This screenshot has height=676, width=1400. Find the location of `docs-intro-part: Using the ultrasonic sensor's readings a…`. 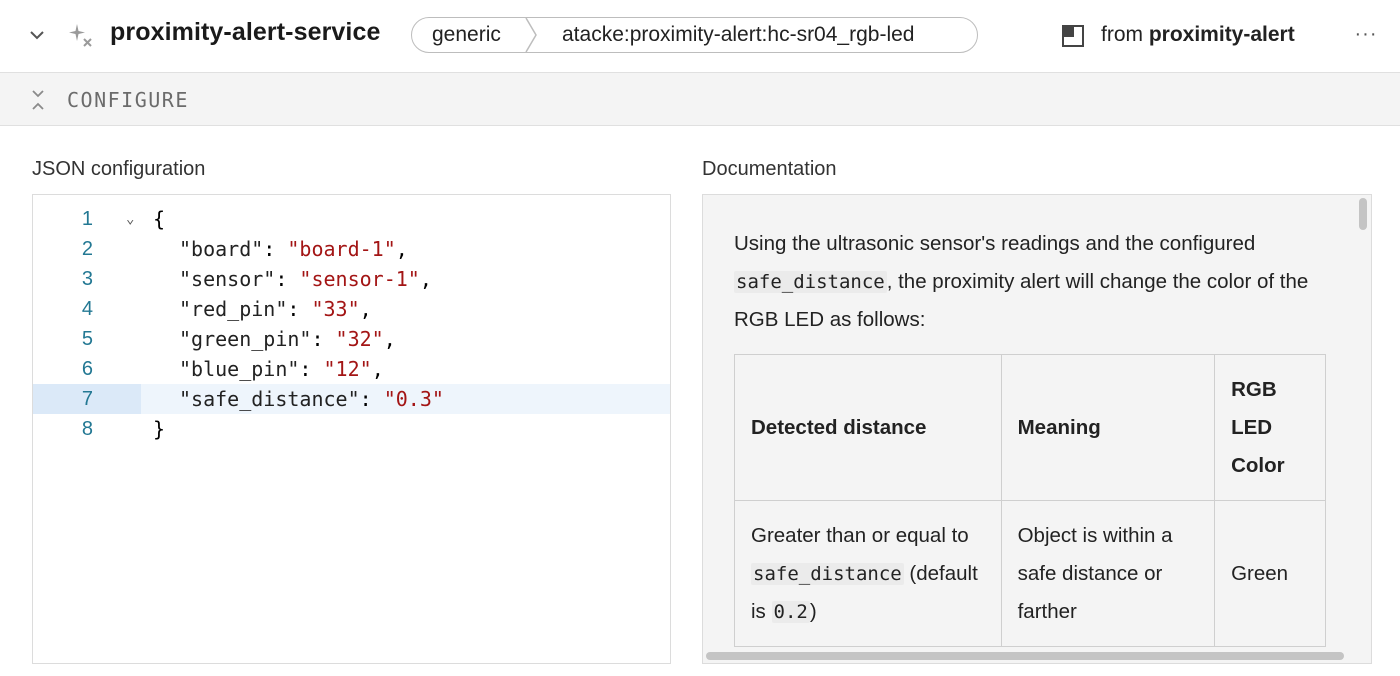

docs-intro-part: Using the ultrasonic sensor's readings a… is located at coordinates (995, 243).